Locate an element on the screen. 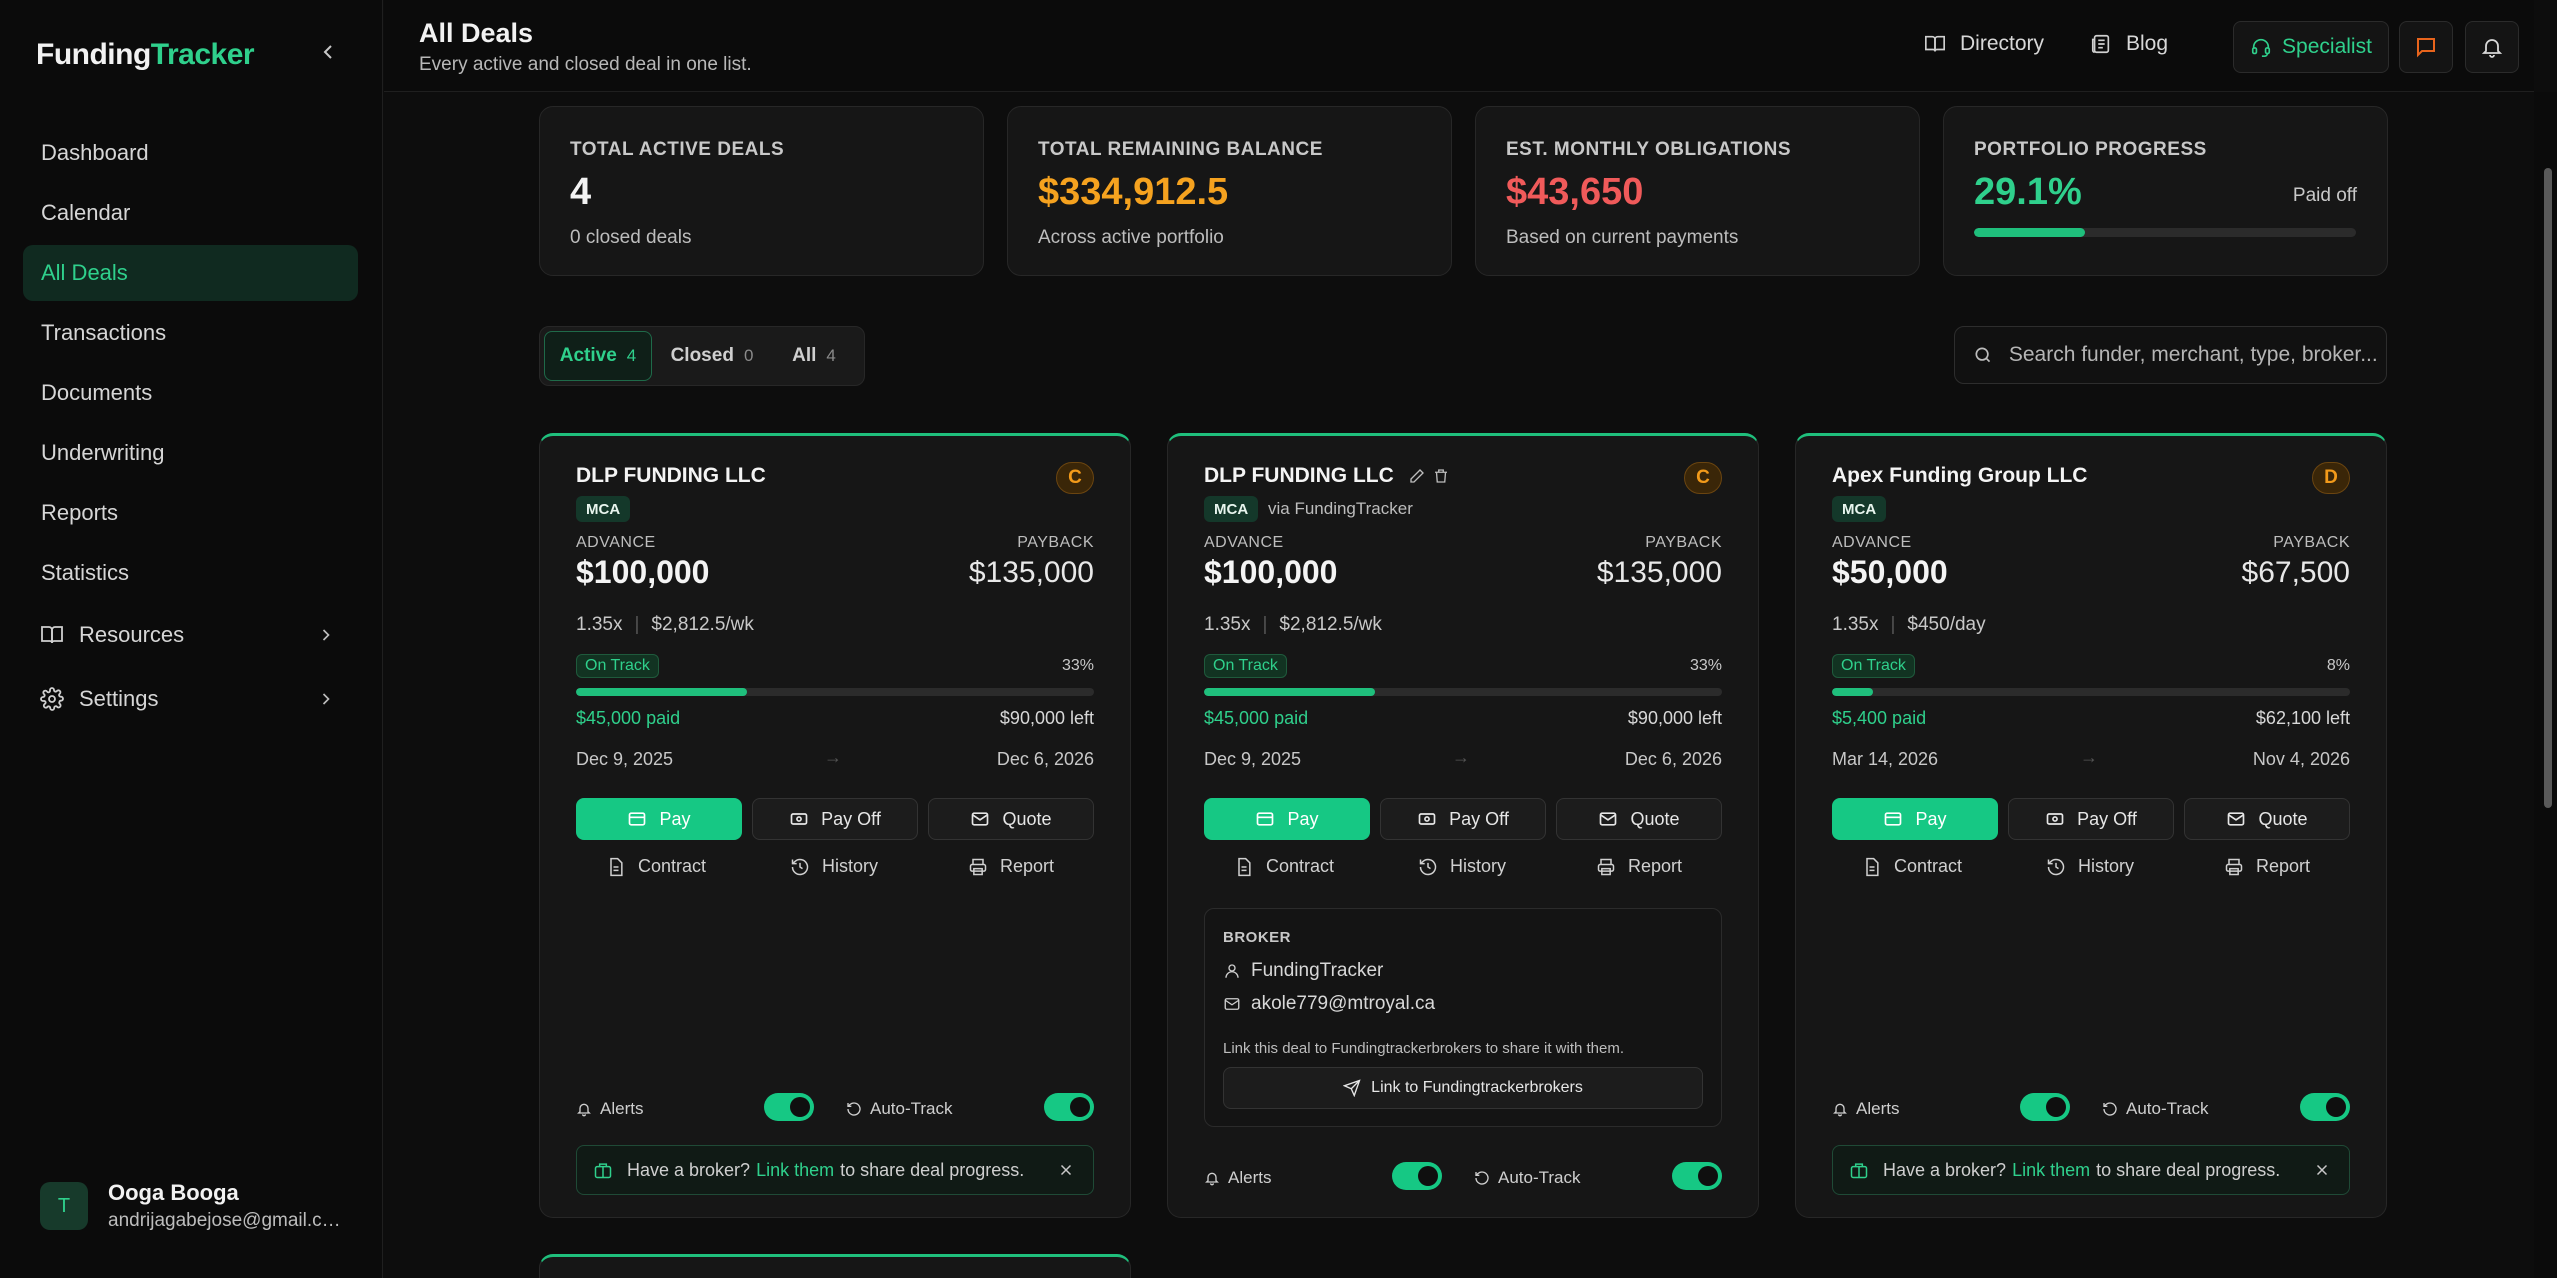 Image resolution: width=2557 pixels, height=1278 pixels. search-input is located at coordinates (2197, 355).